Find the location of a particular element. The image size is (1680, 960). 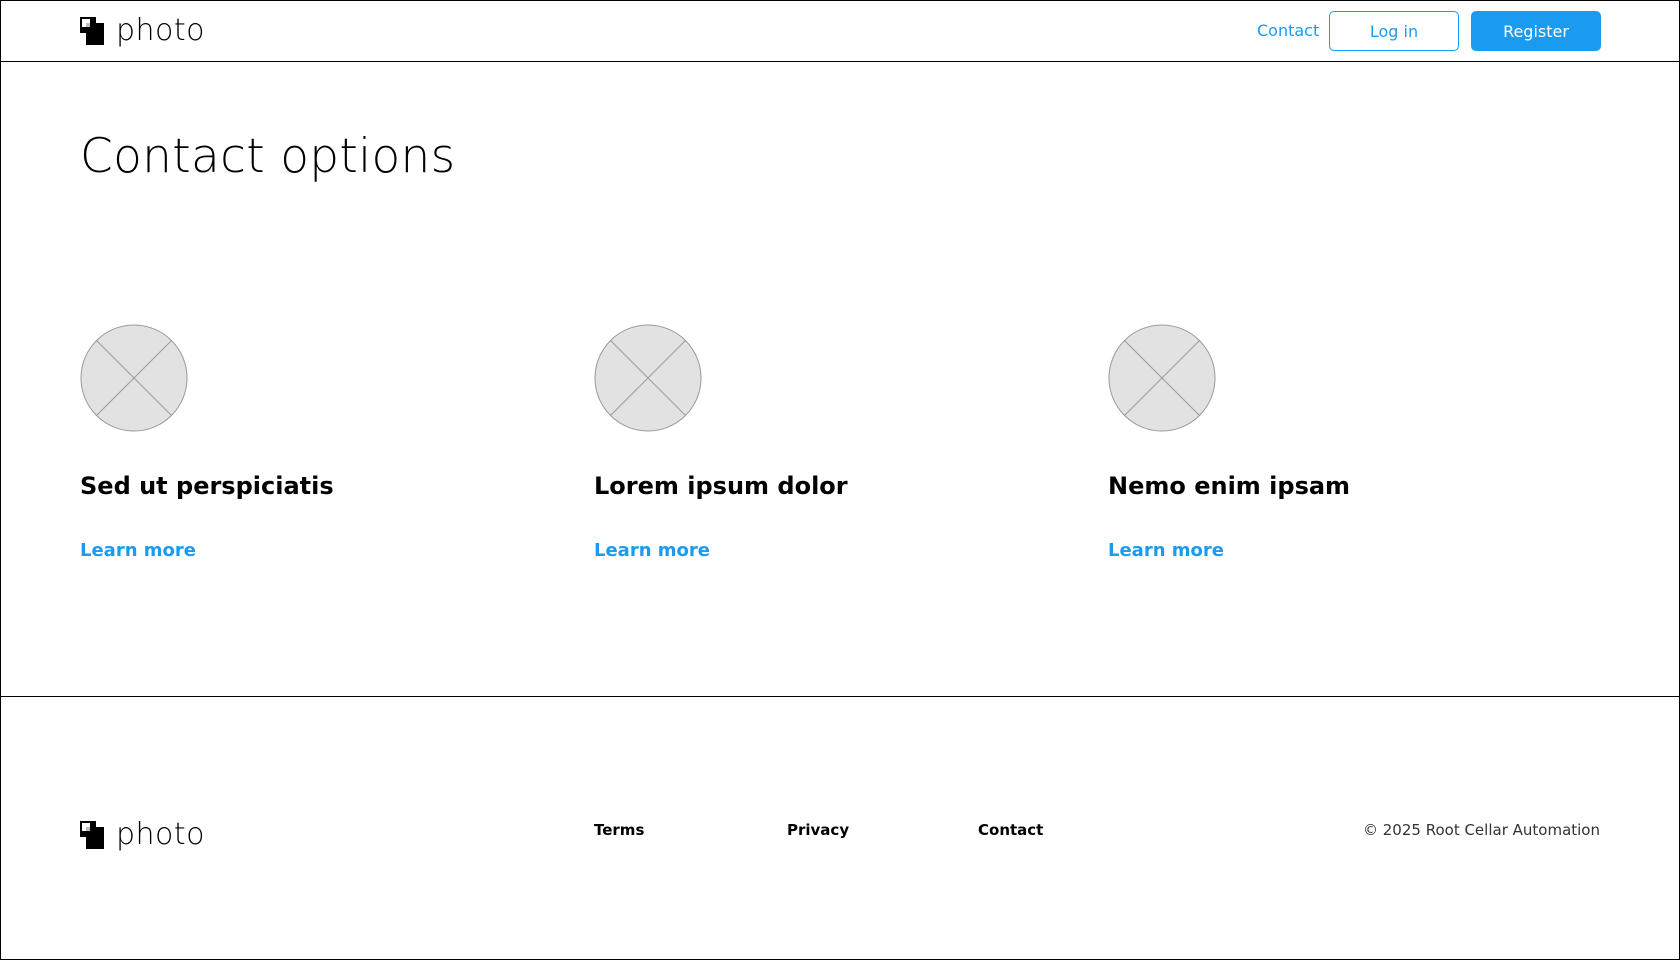

contact-option-card: Nemo enim ipsam Learn more is located at coordinates (1318, 442).